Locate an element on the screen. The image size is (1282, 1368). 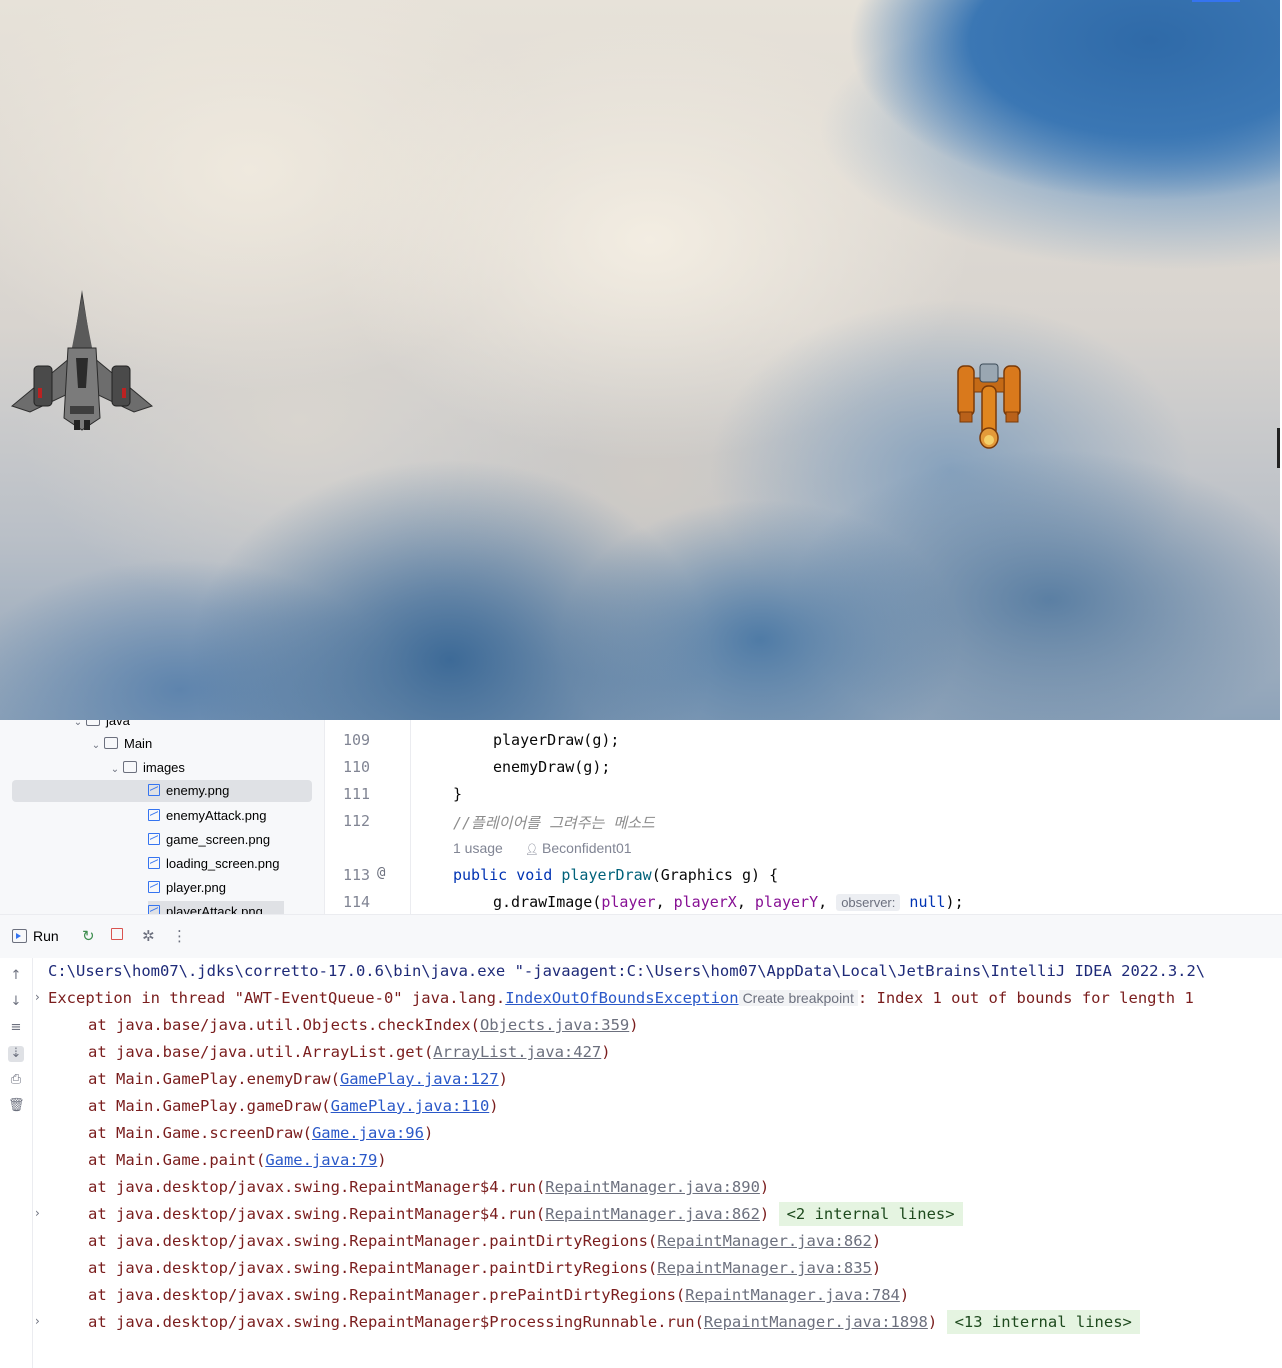
tree-item-images: ⌄ images is located at coordinates (146, 768).